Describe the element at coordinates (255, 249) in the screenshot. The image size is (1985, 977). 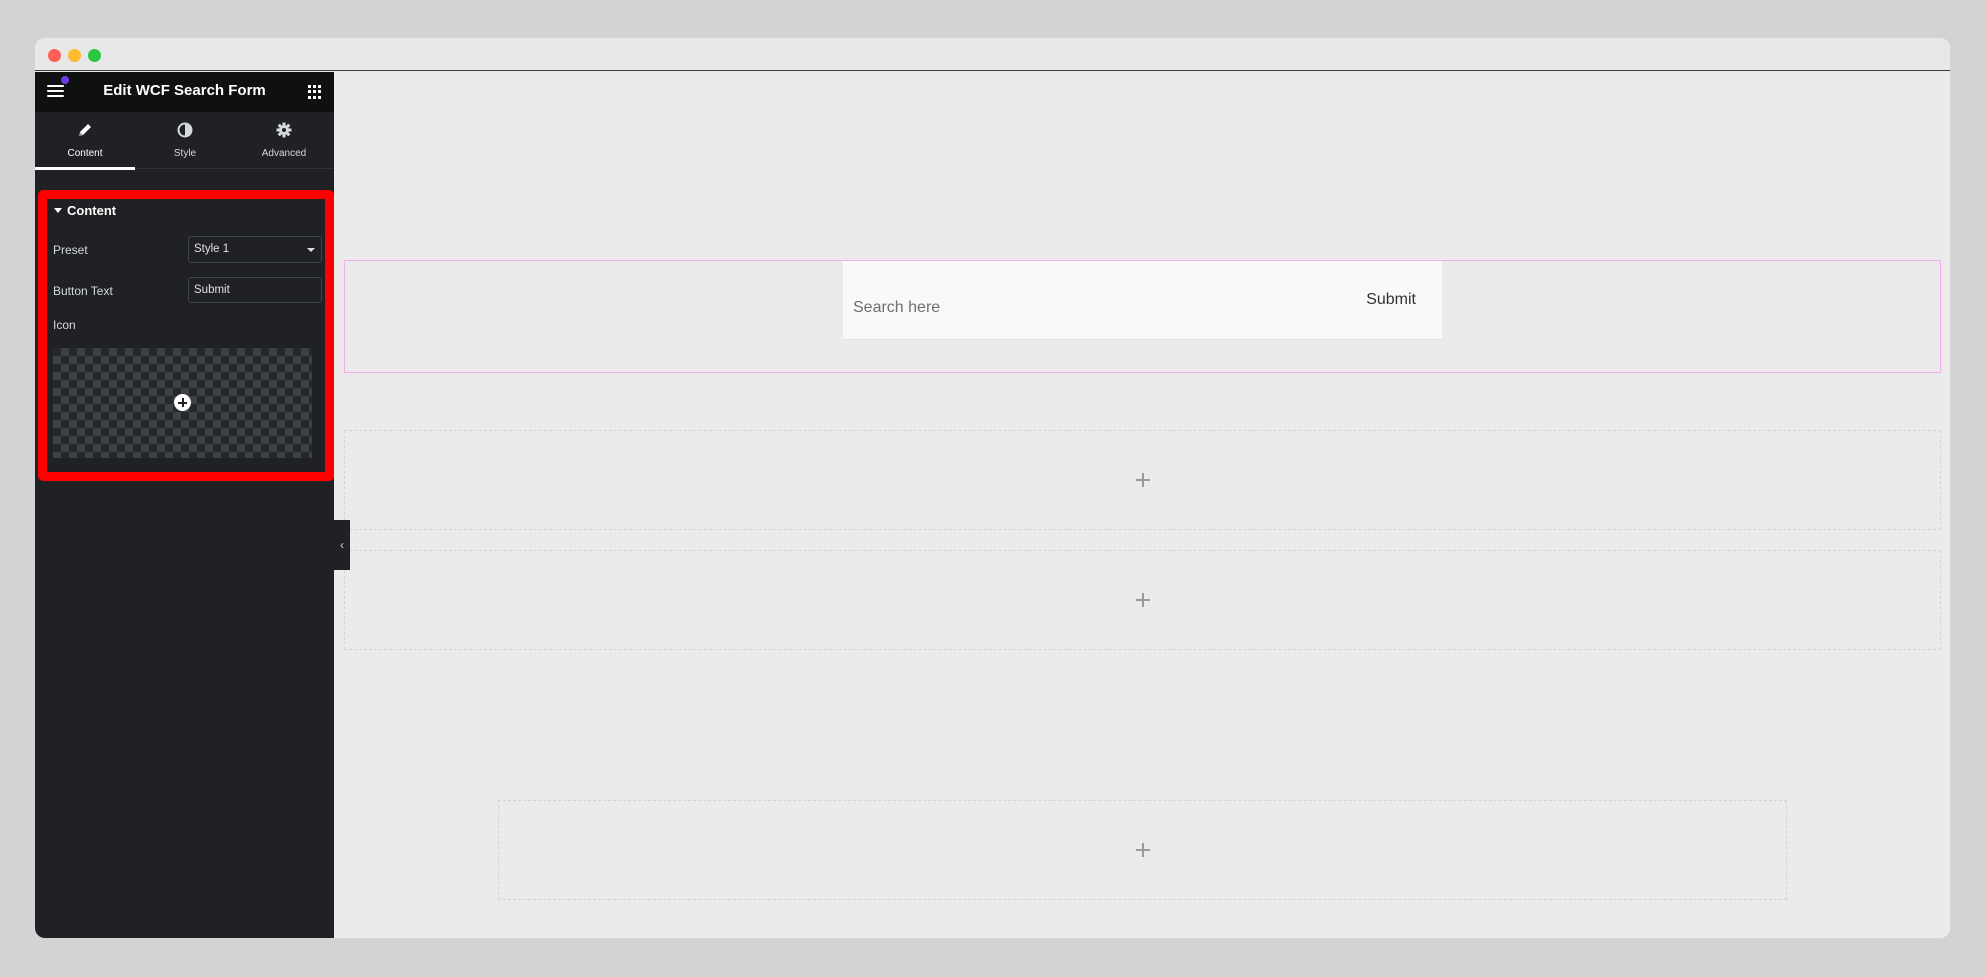
I see `preset-select: Style 1` at that location.